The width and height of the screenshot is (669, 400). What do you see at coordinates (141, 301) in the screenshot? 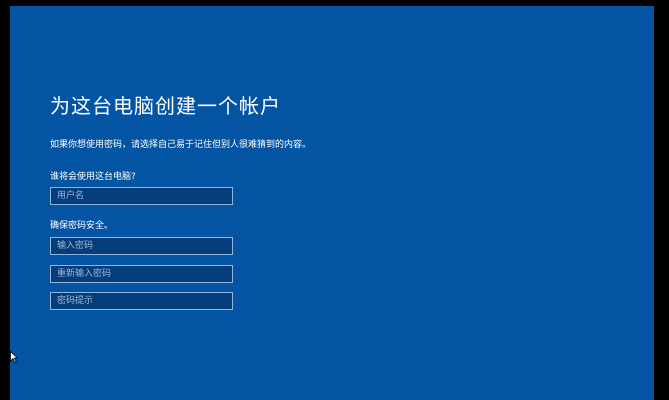
I see `password-hint-input` at bounding box center [141, 301].